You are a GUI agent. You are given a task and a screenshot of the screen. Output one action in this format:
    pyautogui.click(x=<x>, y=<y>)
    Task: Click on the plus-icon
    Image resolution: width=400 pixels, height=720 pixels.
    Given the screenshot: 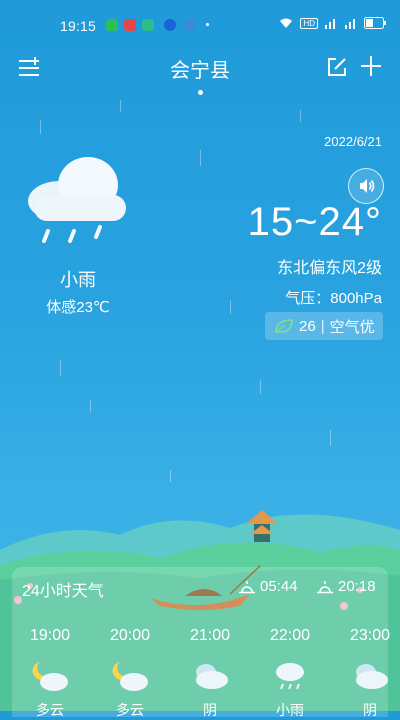 What is the action you would take?
    pyautogui.click(x=371, y=66)
    